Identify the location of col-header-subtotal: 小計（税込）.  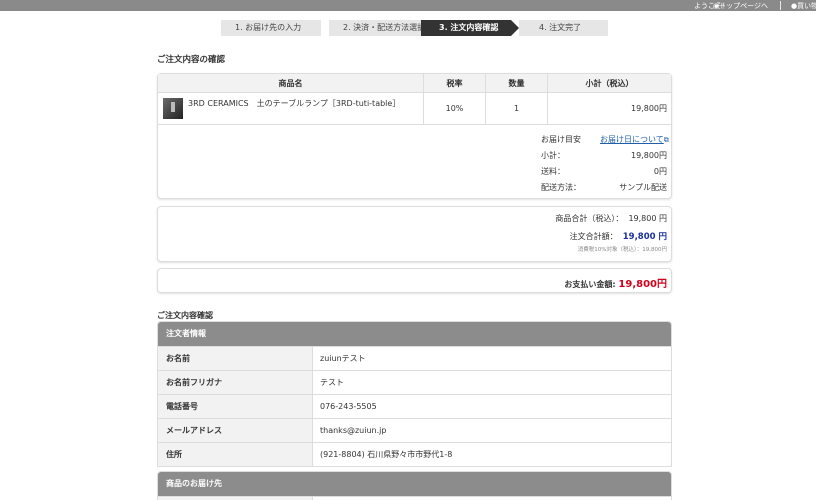
(609, 83).